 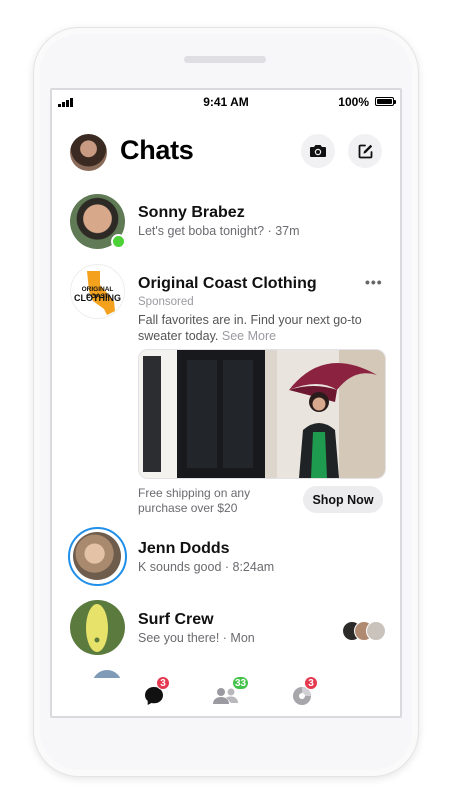 What do you see at coordinates (88, 152) in the screenshot?
I see `profile-avatar` at bounding box center [88, 152].